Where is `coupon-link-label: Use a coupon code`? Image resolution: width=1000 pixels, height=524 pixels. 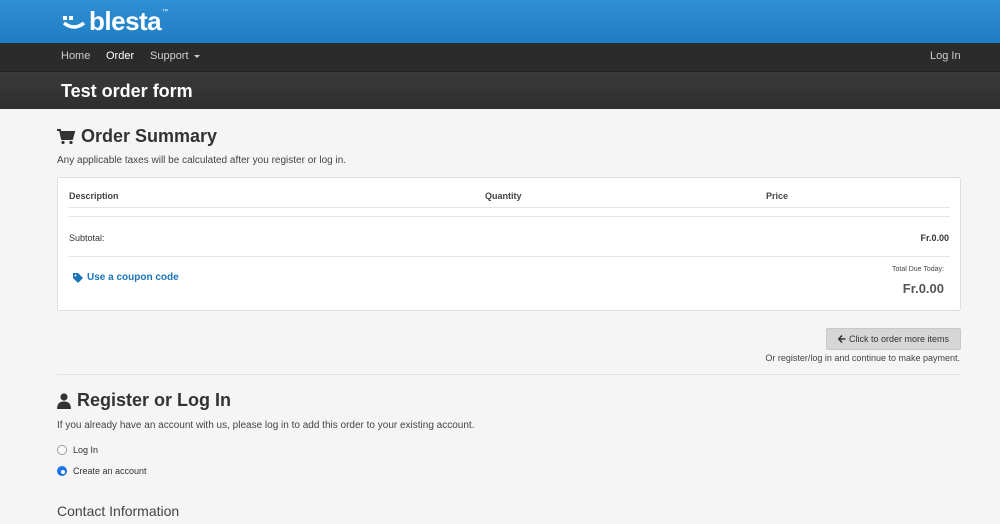 coupon-link-label: Use a coupon code is located at coordinates (133, 277).